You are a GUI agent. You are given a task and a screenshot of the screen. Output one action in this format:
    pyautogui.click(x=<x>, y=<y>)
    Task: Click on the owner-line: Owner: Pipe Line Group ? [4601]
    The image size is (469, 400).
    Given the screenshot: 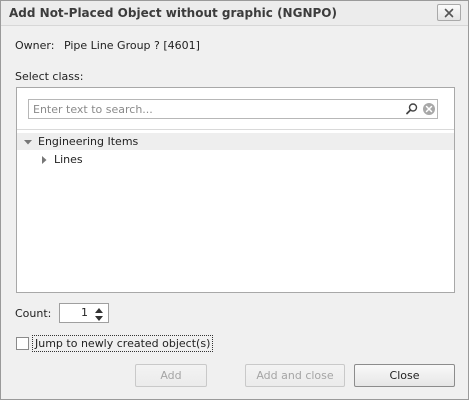 What is the action you would take?
    pyautogui.click(x=107, y=45)
    